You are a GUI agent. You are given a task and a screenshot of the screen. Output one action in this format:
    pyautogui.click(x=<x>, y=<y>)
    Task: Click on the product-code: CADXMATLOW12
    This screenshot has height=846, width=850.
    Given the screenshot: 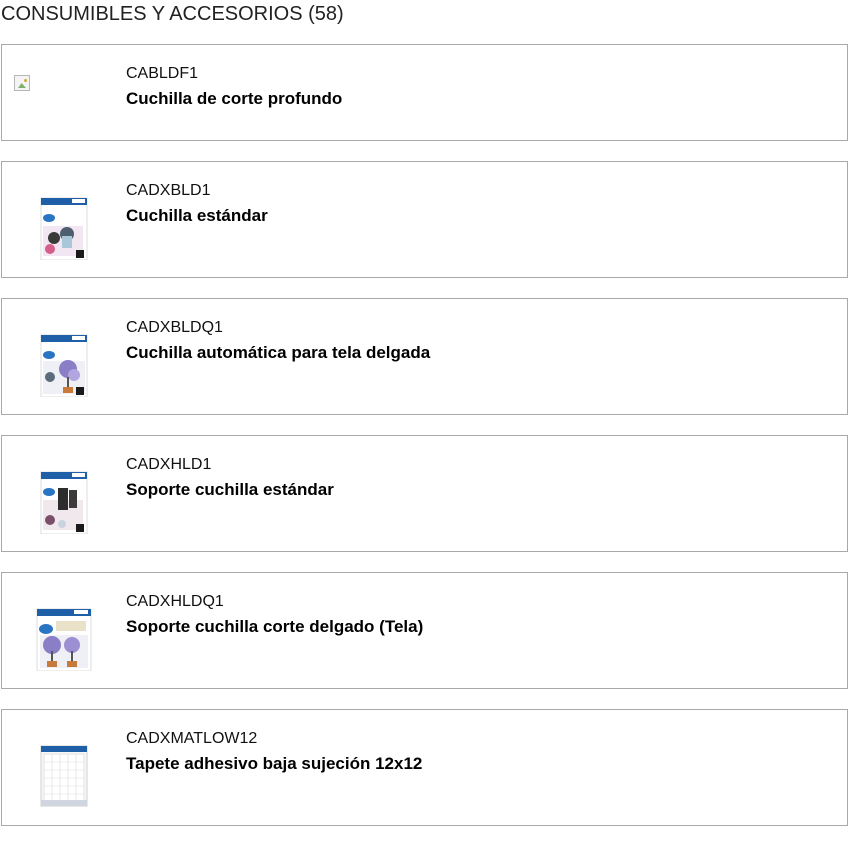 What is the action you would take?
    pyautogui.click(x=191, y=739)
    